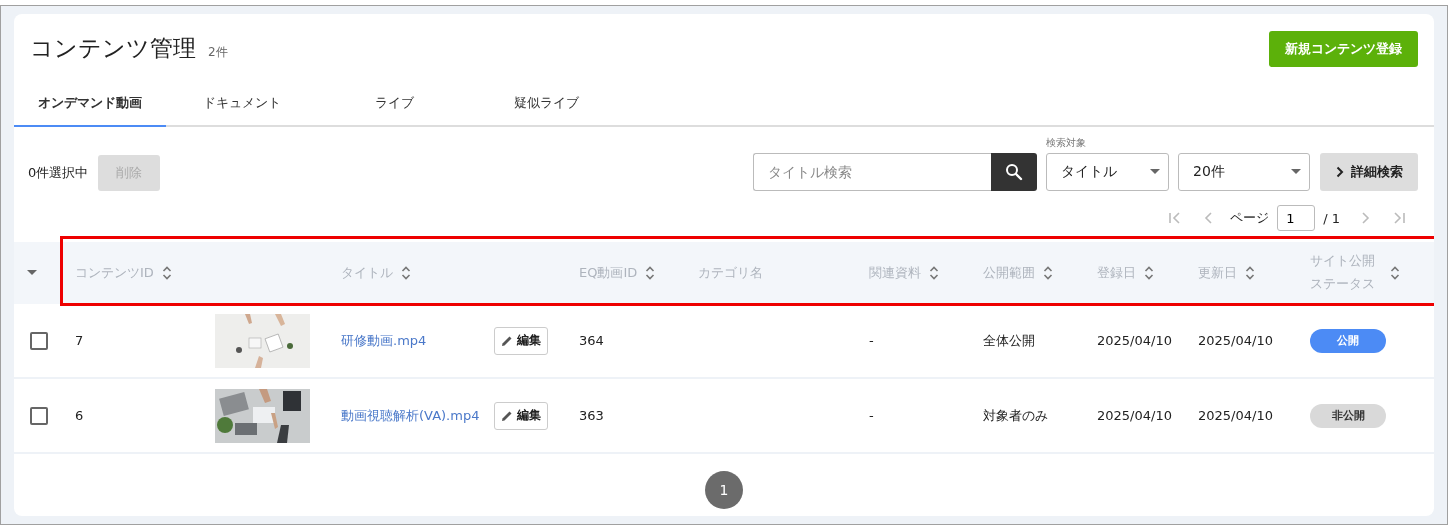  I want to click on field-label: 検索対象, so click(1066, 143).